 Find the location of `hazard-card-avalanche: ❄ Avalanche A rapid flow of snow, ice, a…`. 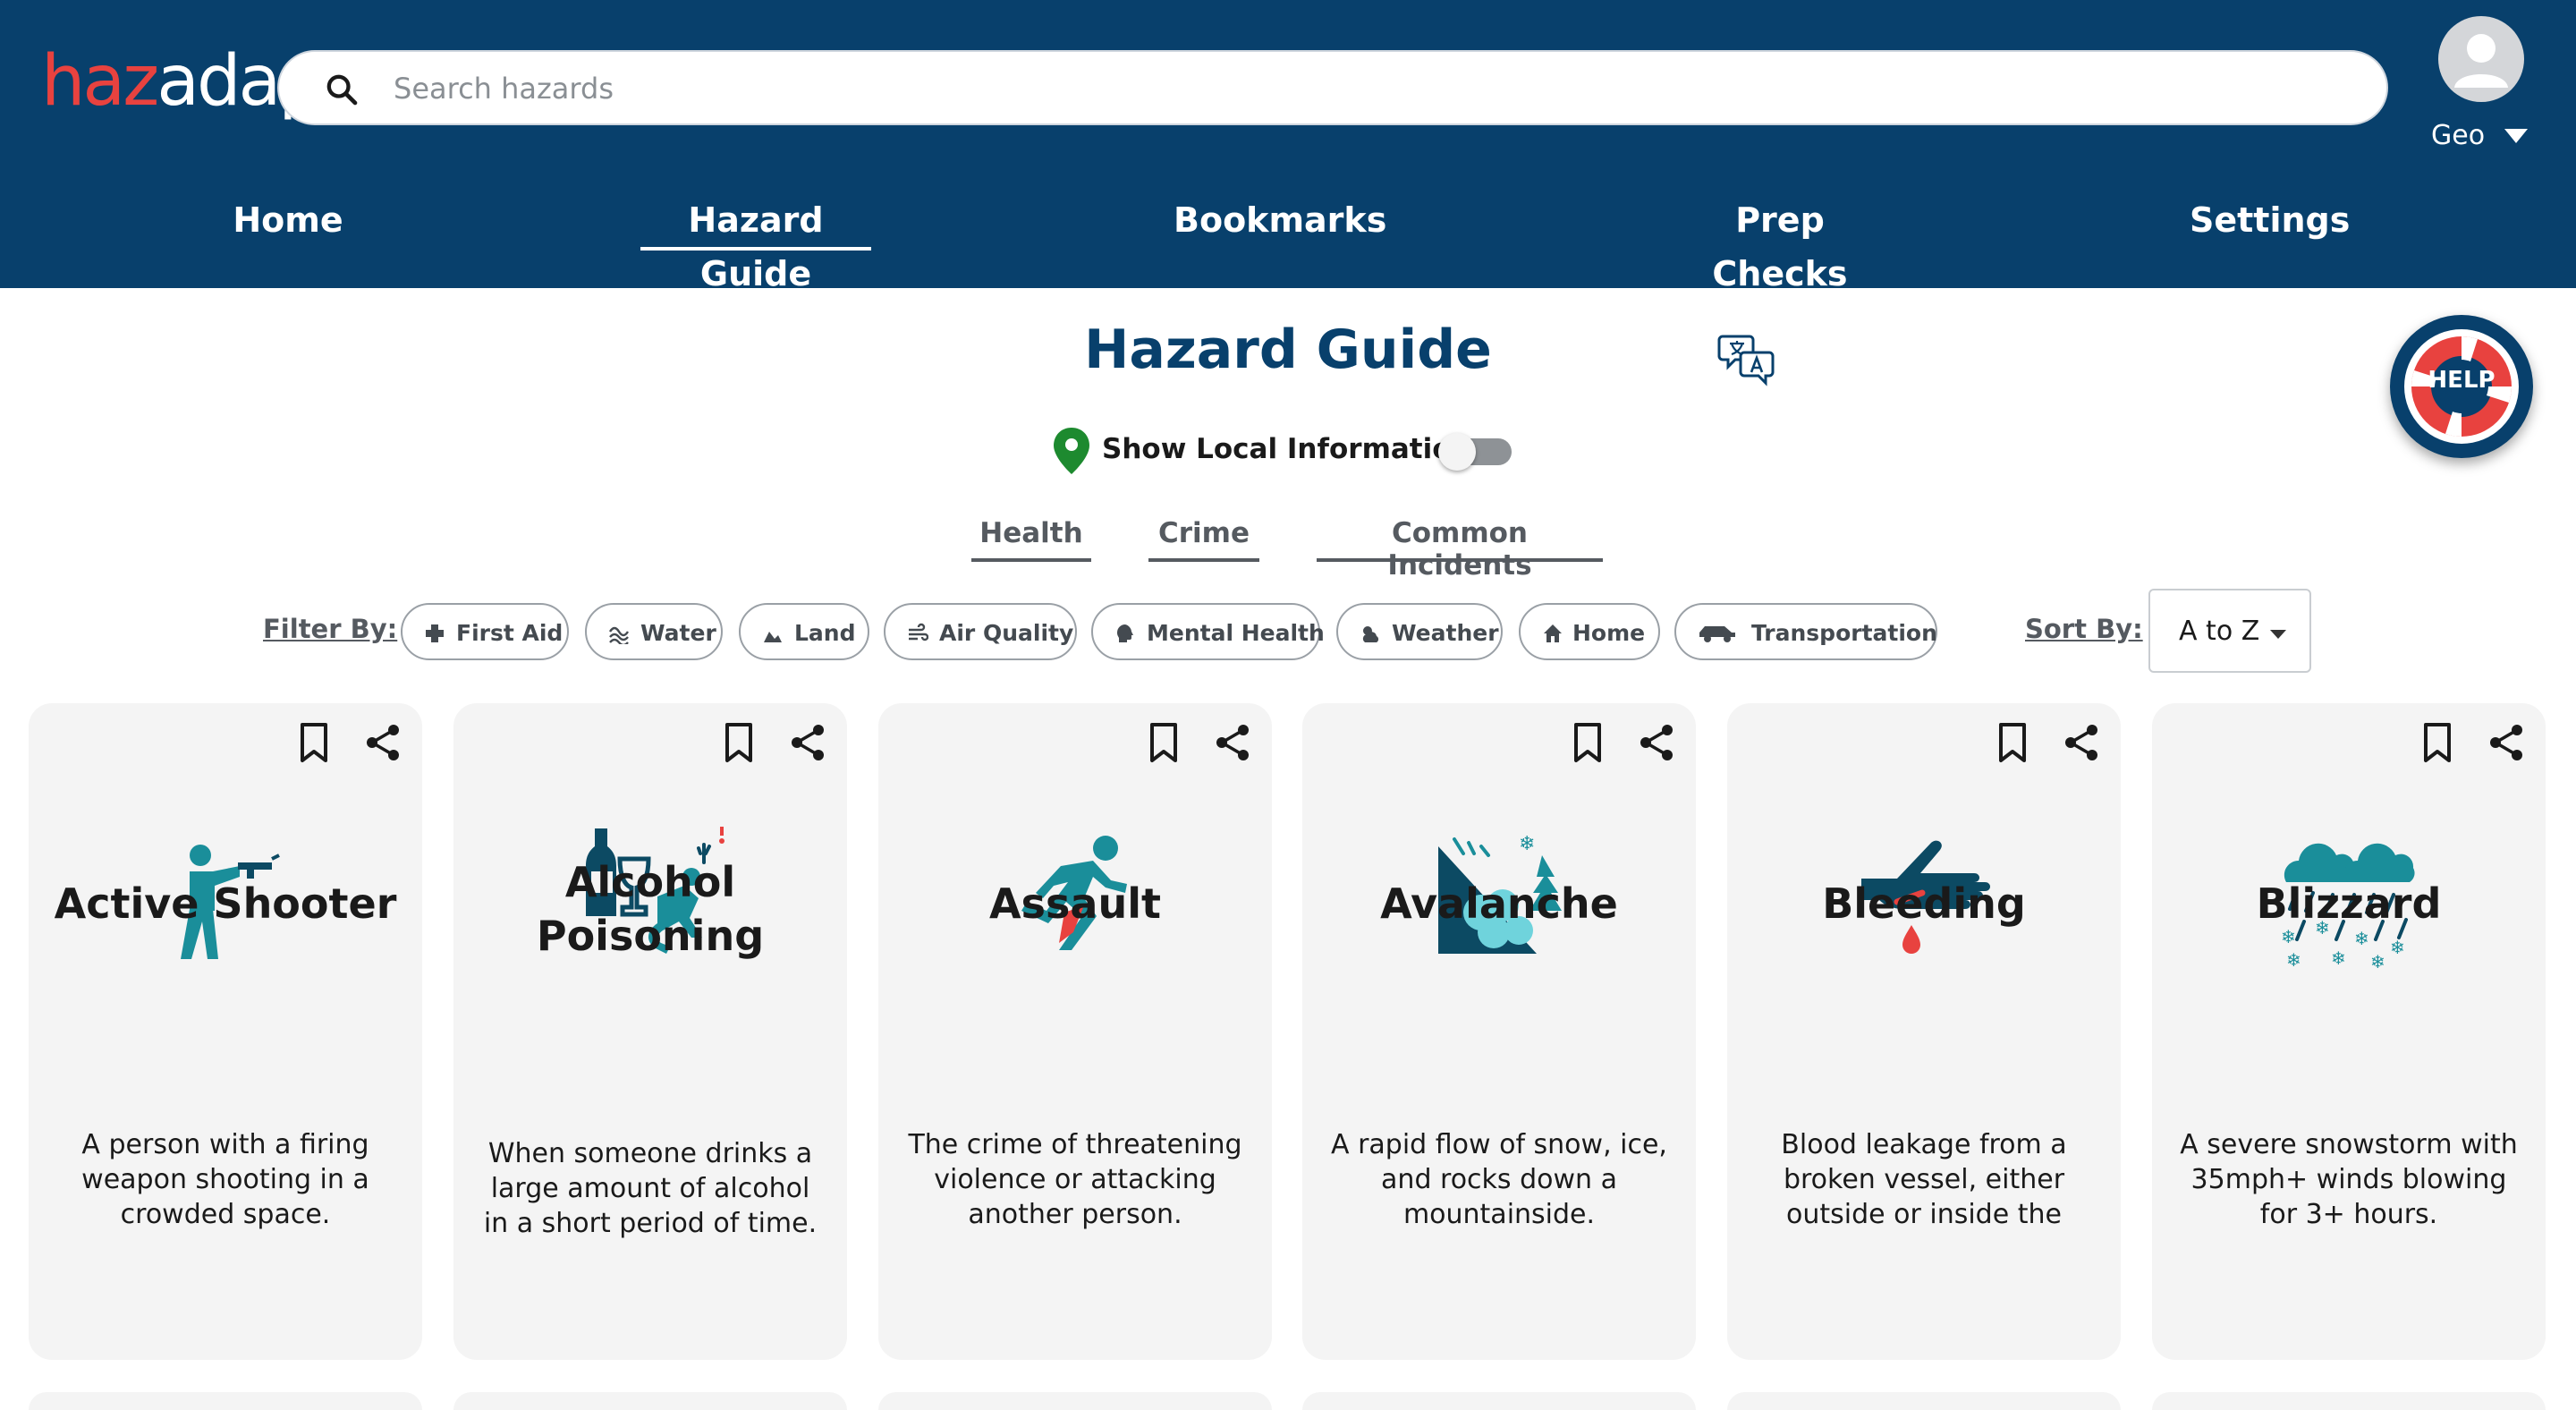

hazard-card-avalanche: ❄ Avalanche A rapid flow of snow, ice, a… is located at coordinates (1499, 1031).